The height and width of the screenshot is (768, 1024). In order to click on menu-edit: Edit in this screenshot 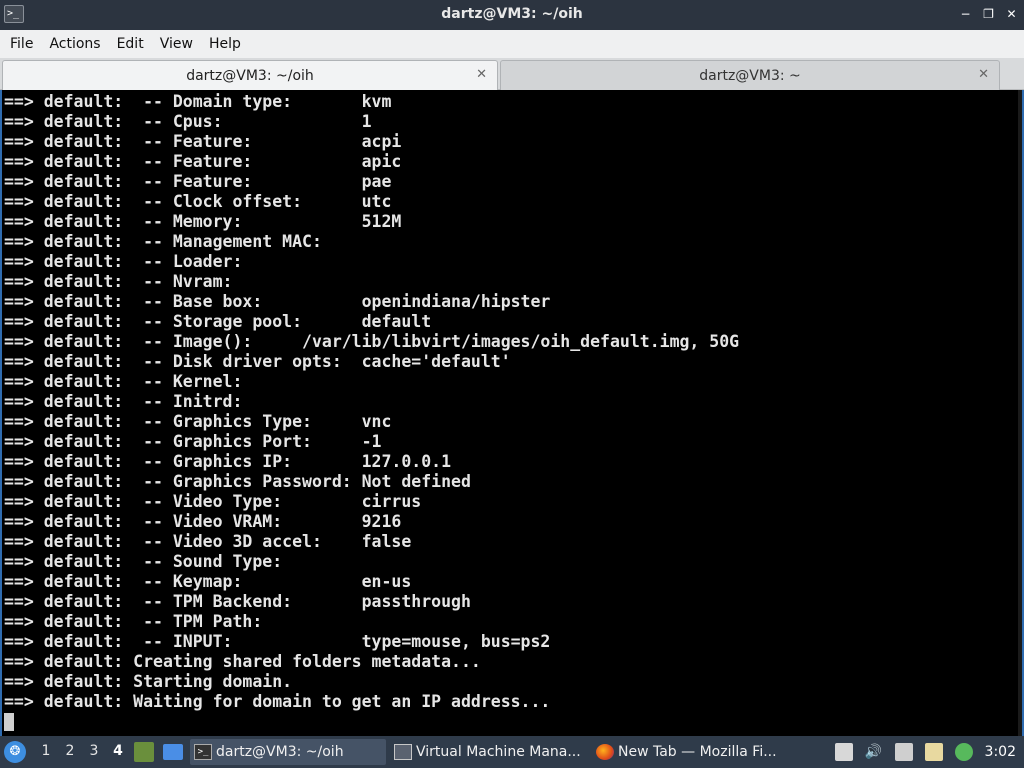, I will do `click(130, 44)`.